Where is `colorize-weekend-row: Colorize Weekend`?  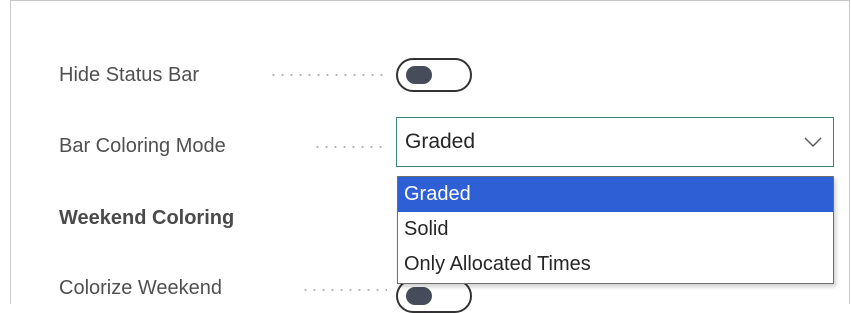 colorize-weekend-row: Colorize Weekend is located at coordinates (140, 288).